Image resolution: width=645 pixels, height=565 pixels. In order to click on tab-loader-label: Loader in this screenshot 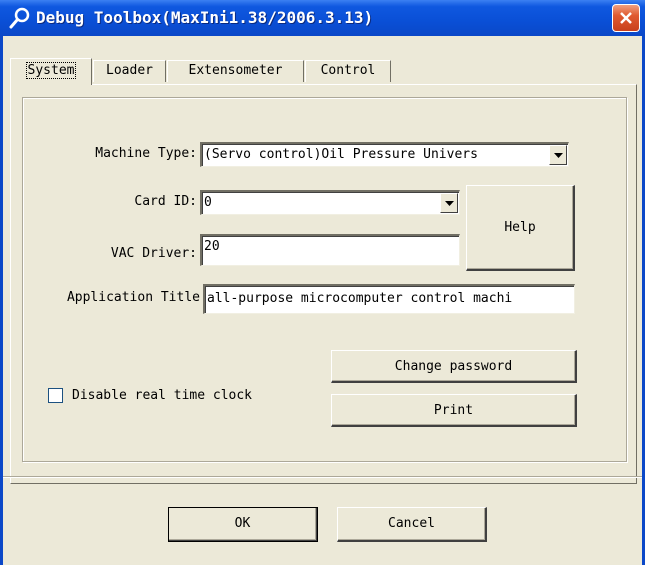, I will do `click(129, 70)`.